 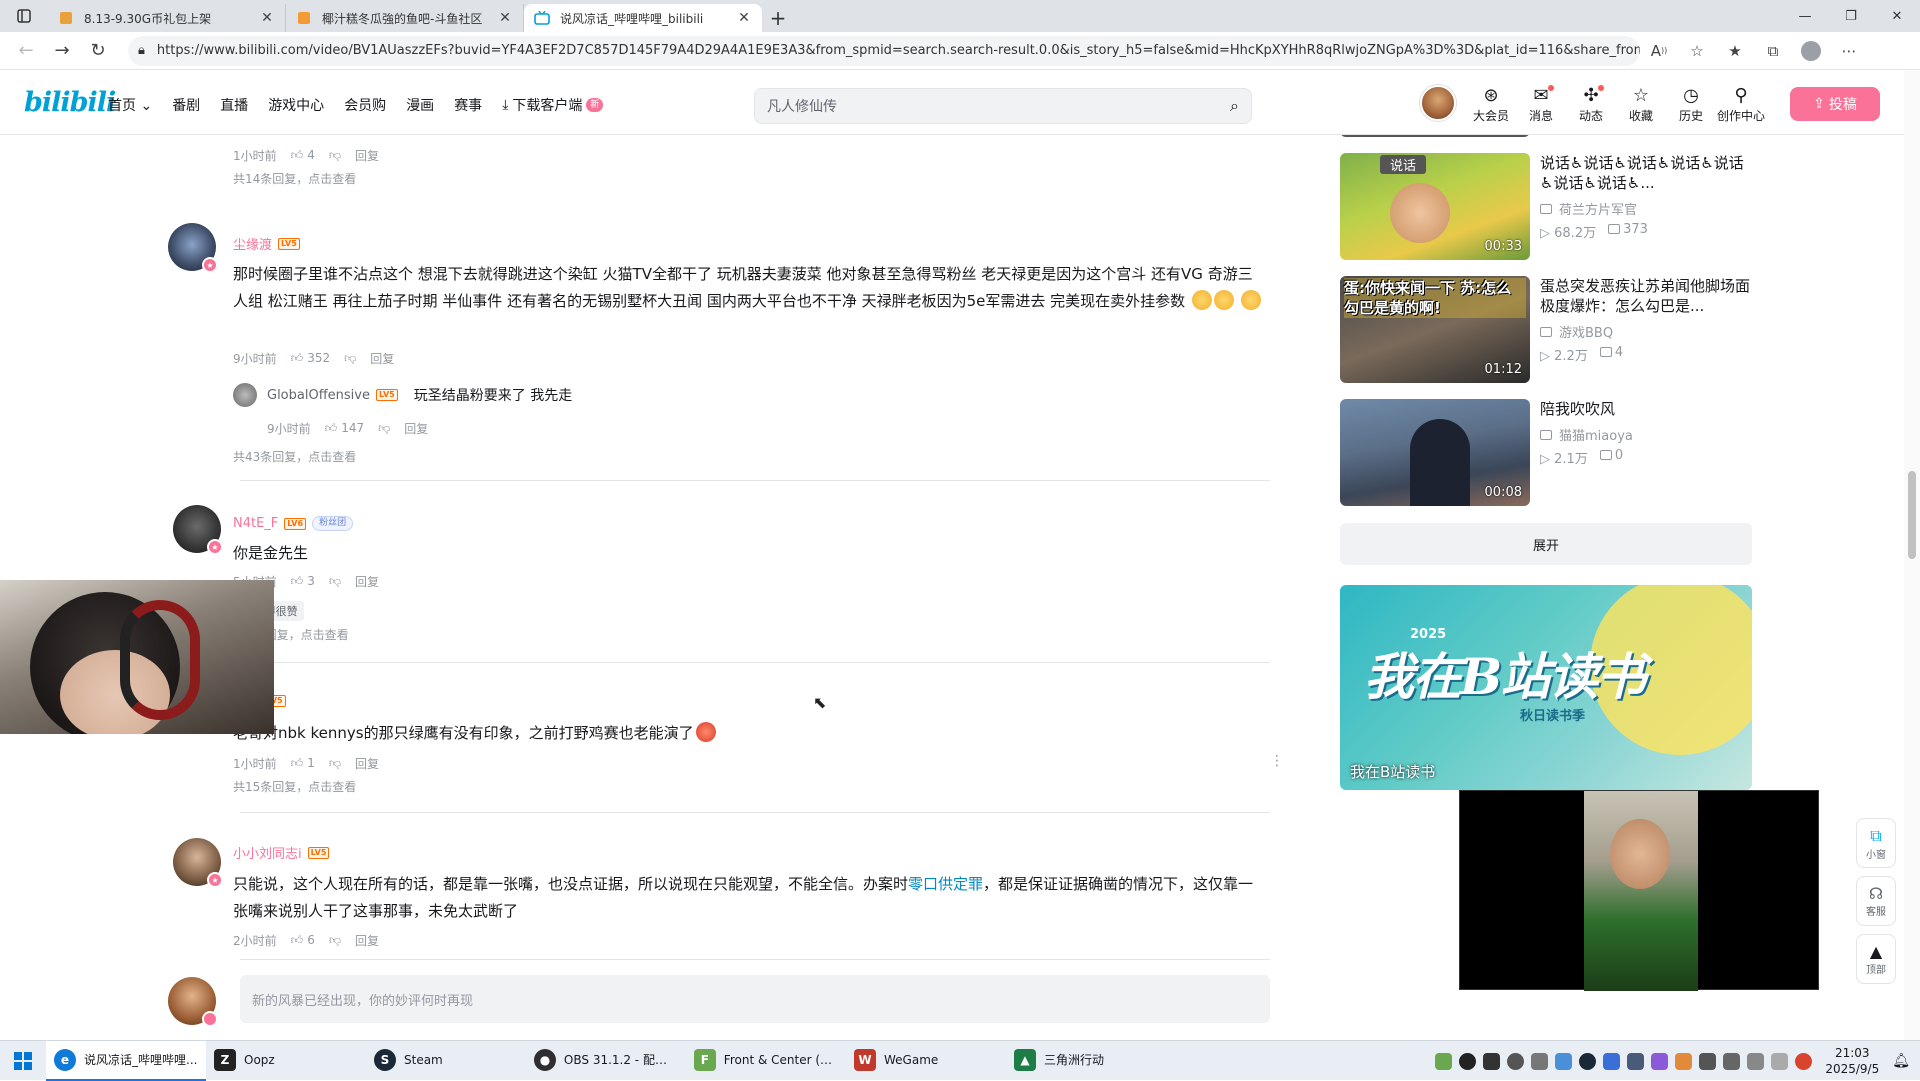 What do you see at coordinates (926, 1061) in the screenshot?
I see `taskbar-app: W WeGame` at bounding box center [926, 1061].